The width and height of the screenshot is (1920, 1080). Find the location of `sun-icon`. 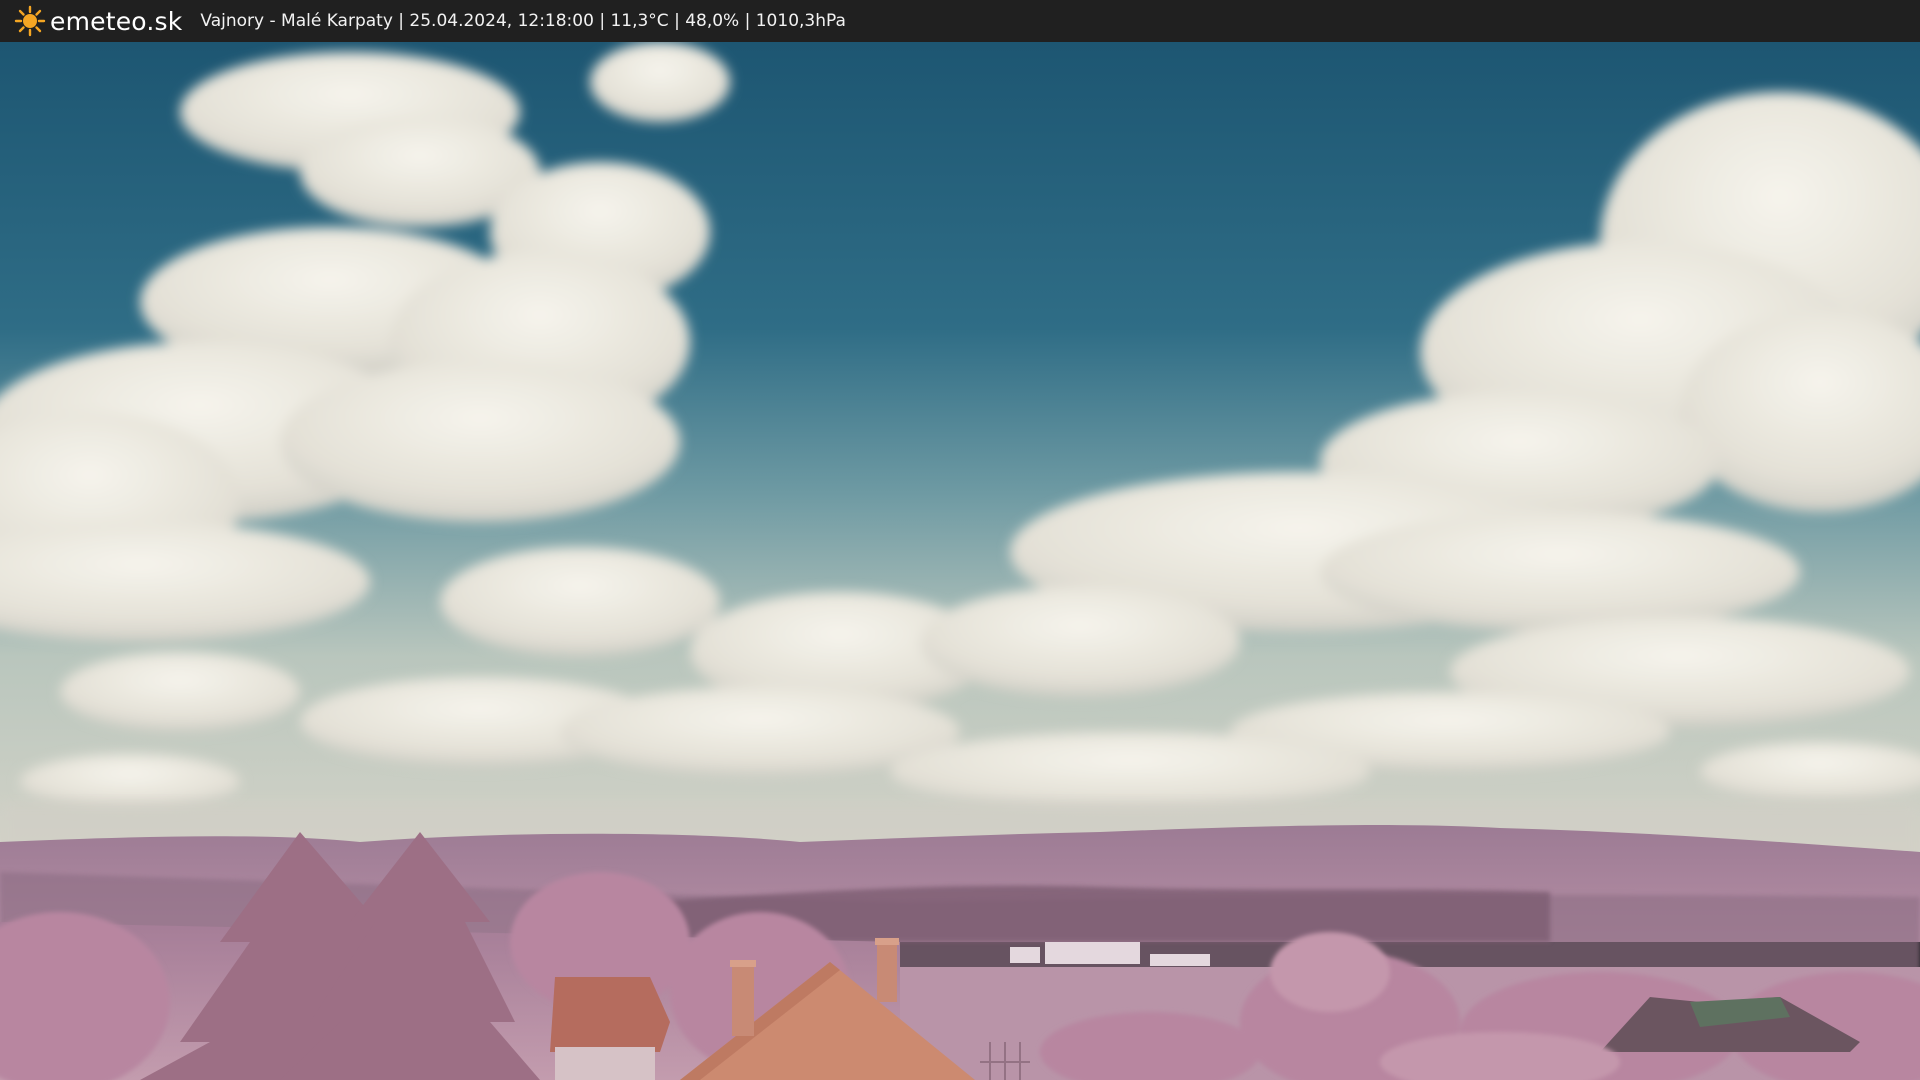

sun-icon is located at coordinates (30, 21).